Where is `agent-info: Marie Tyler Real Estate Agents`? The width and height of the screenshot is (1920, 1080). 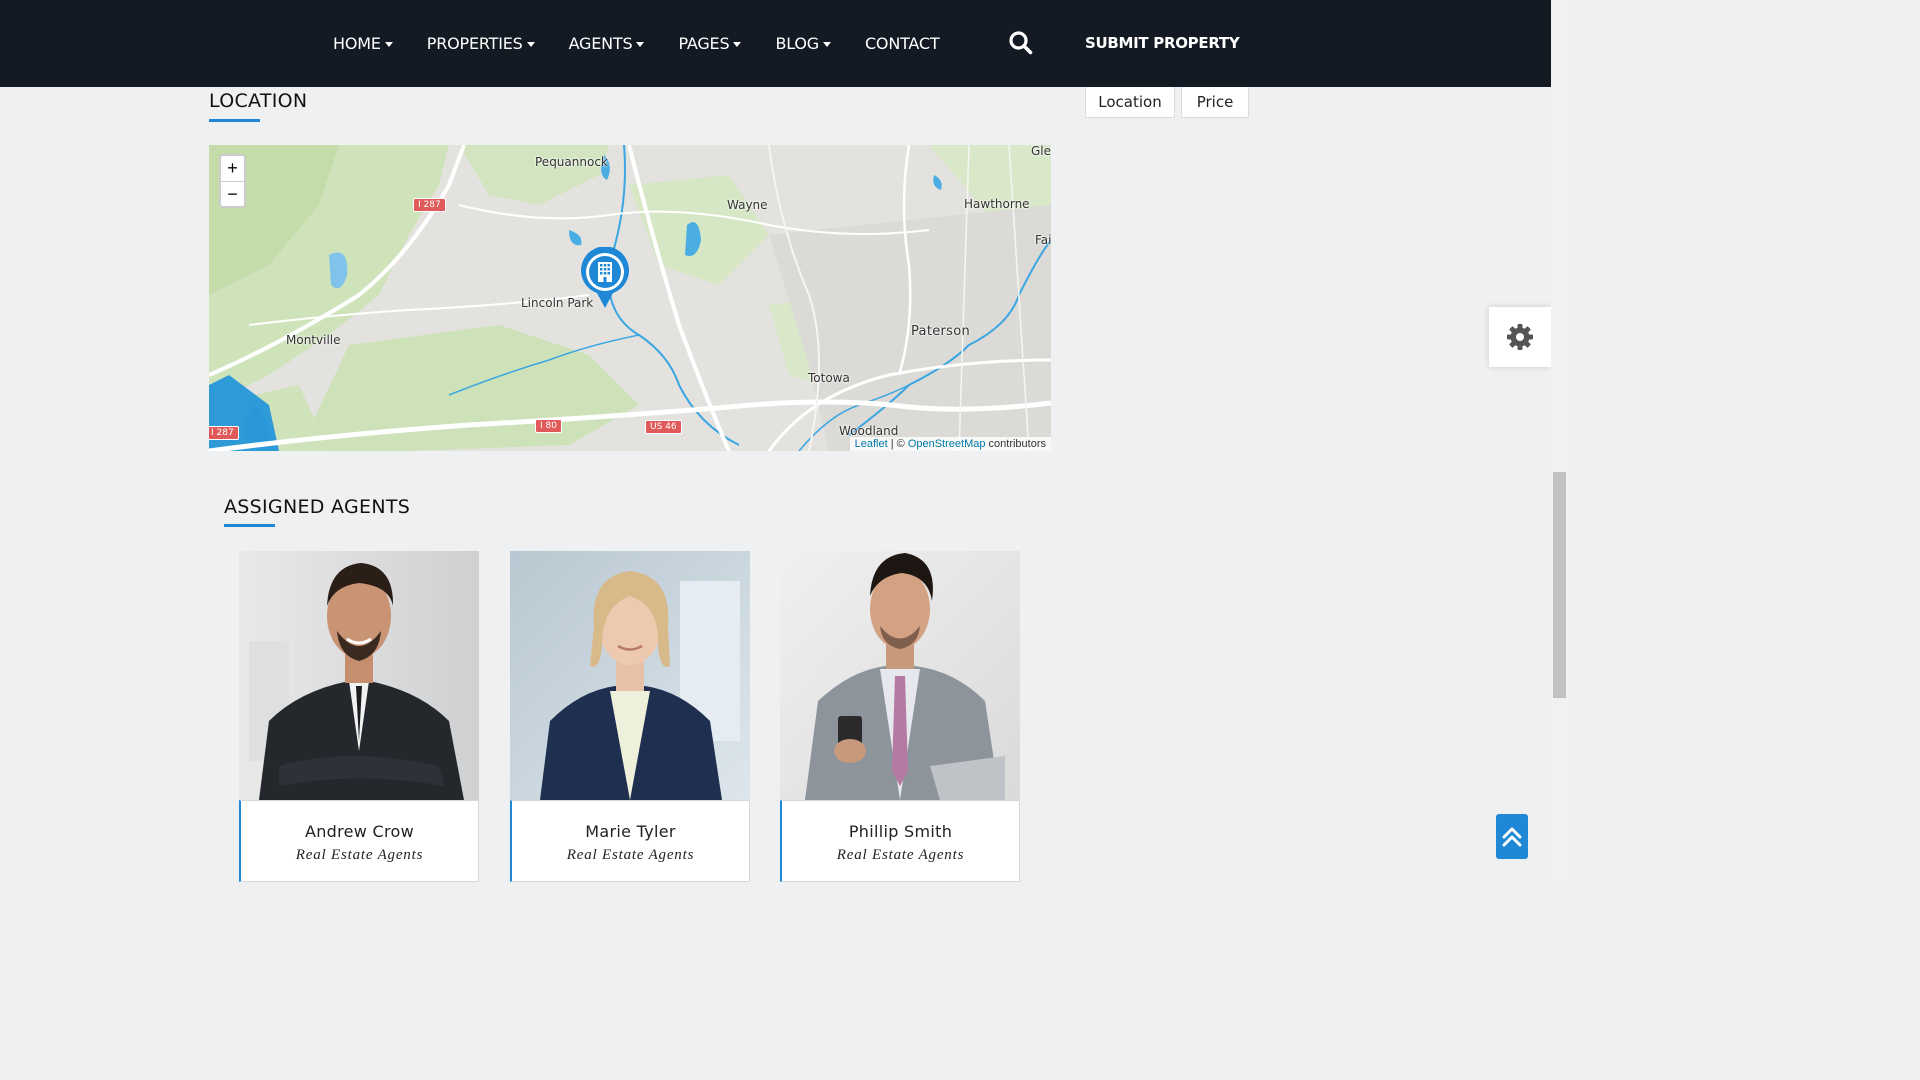
agent-info: Marie Tyler Real Estate Agents is located at coordinates (630, 841).